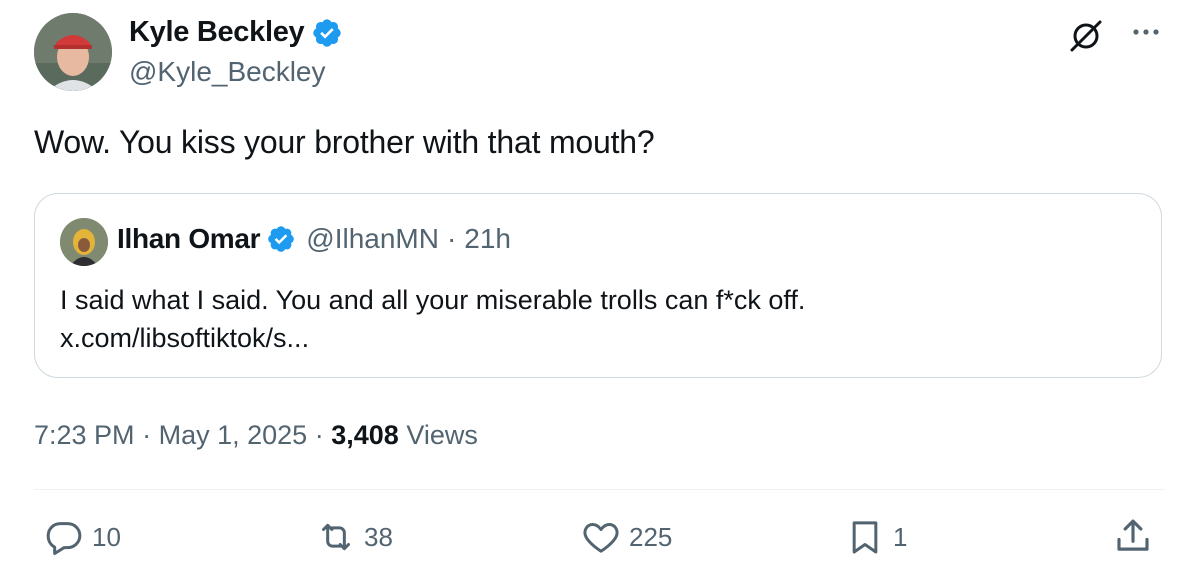  I want to click on bookmark-icon, so click(865, 537).